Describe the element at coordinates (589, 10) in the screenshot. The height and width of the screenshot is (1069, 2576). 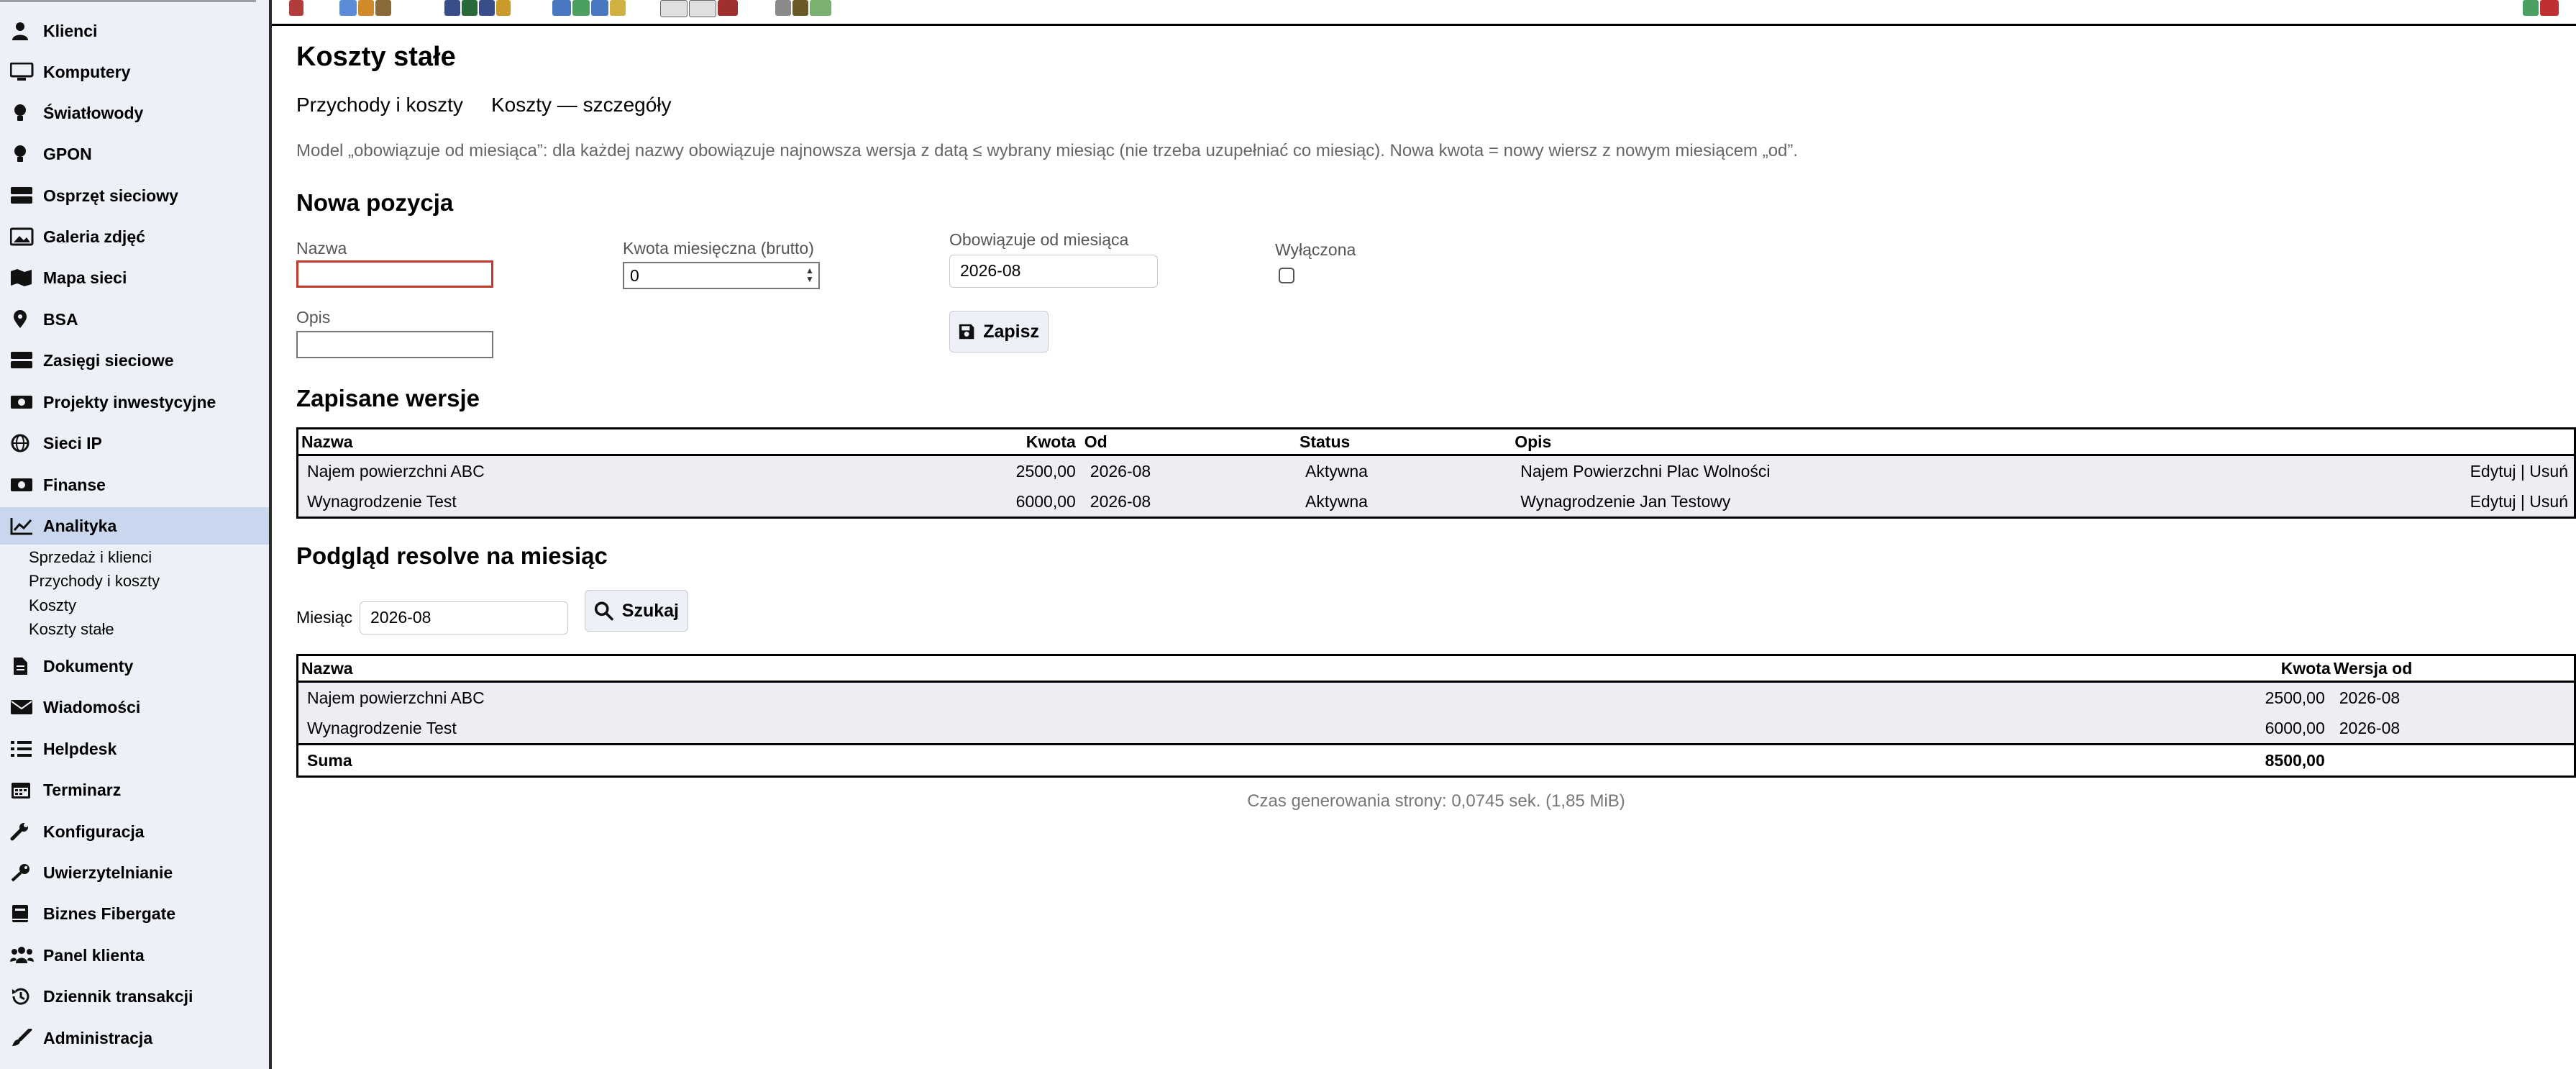
I see `toolbar-computers-icon` at that location.